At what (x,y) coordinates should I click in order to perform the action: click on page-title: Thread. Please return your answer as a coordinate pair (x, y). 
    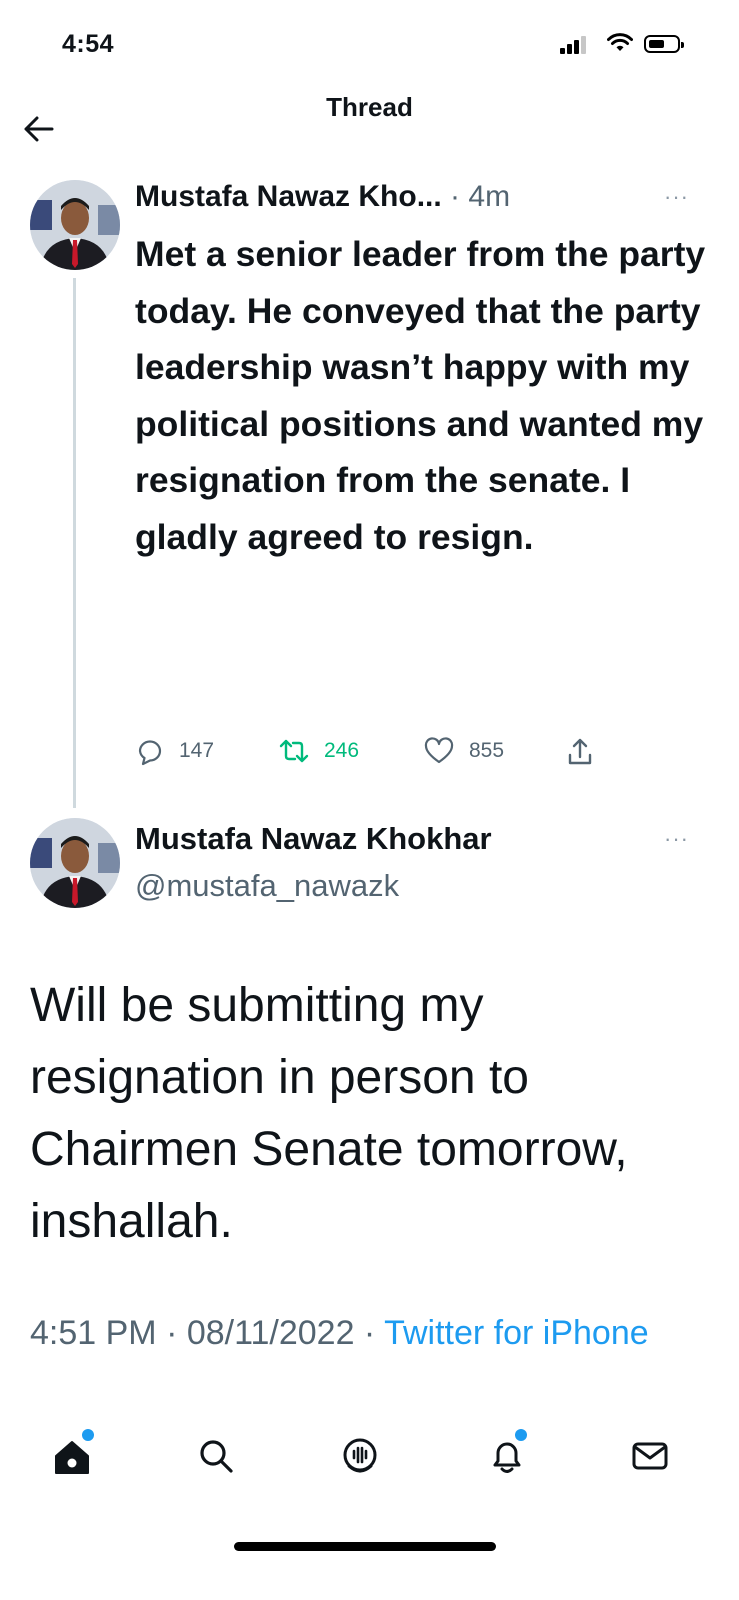
    Looking at the image, I should click on (369, 107).